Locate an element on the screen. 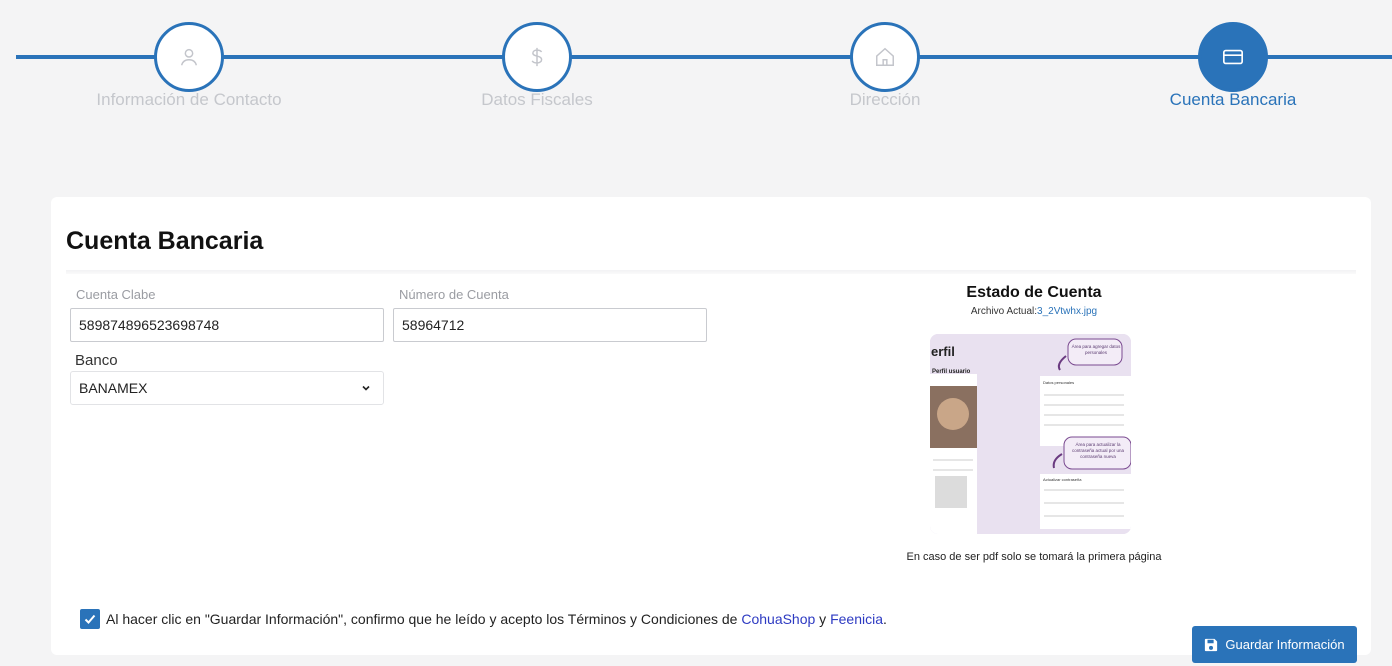 Image resolution: width=1392 pixels, height=666 pixels. preview-illustration is located at coordinates (1030, 434).